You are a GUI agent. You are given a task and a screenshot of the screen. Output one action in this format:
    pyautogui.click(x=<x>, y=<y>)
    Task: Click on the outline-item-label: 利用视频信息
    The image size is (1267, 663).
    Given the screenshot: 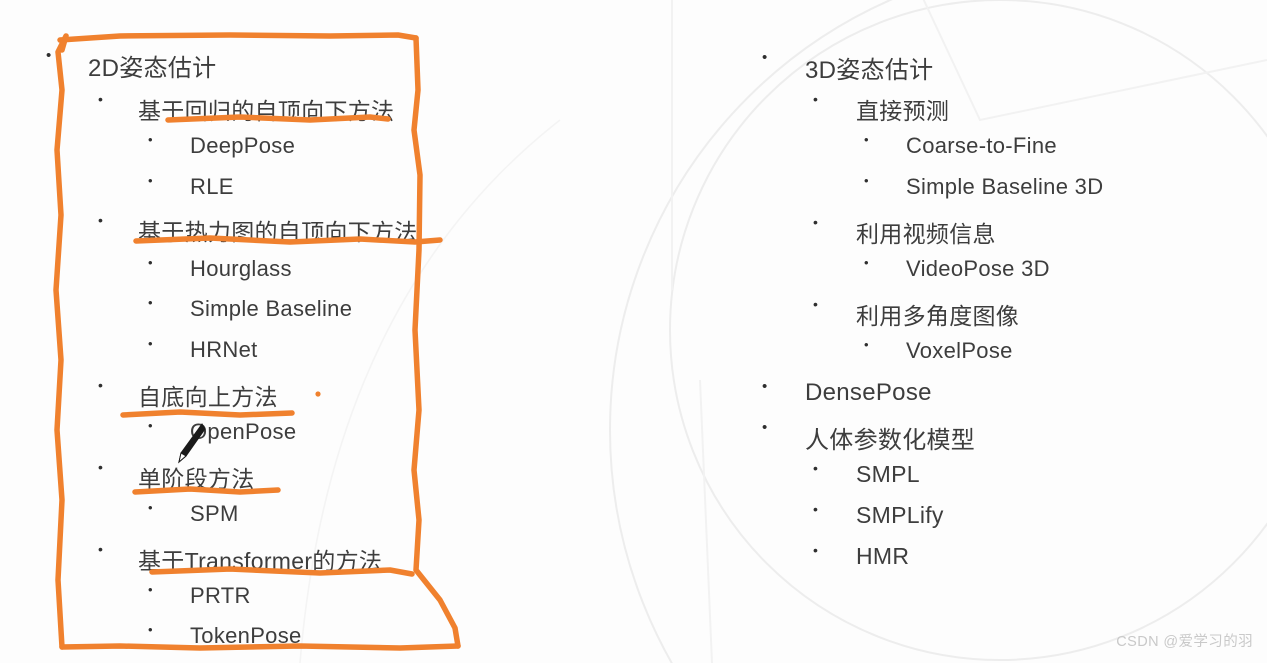 What is the action you would take?
    pyautogui.click(x=926, y=234)
    